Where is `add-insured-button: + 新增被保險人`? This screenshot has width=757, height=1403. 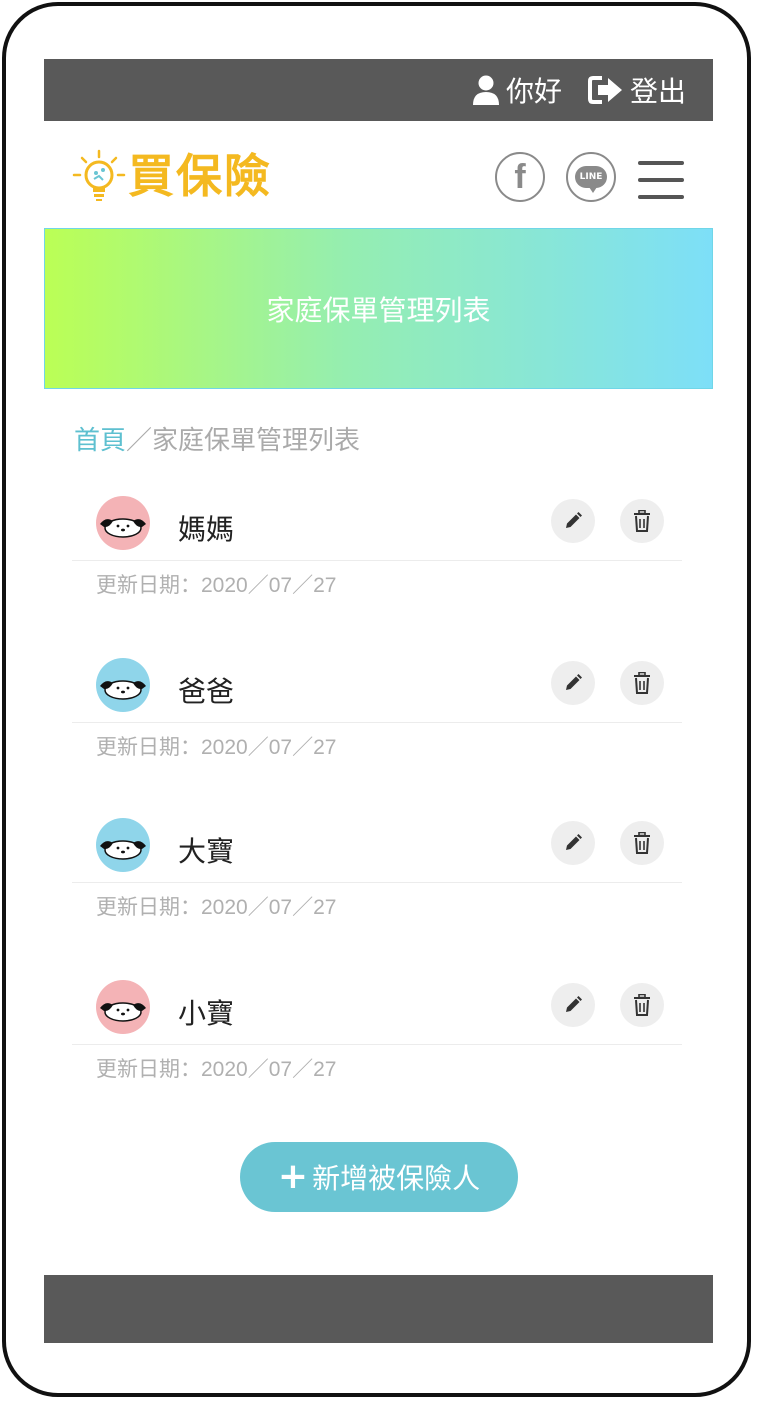
add-insured-button: + 新增被保險人 is located at coordinates (379, 1177).